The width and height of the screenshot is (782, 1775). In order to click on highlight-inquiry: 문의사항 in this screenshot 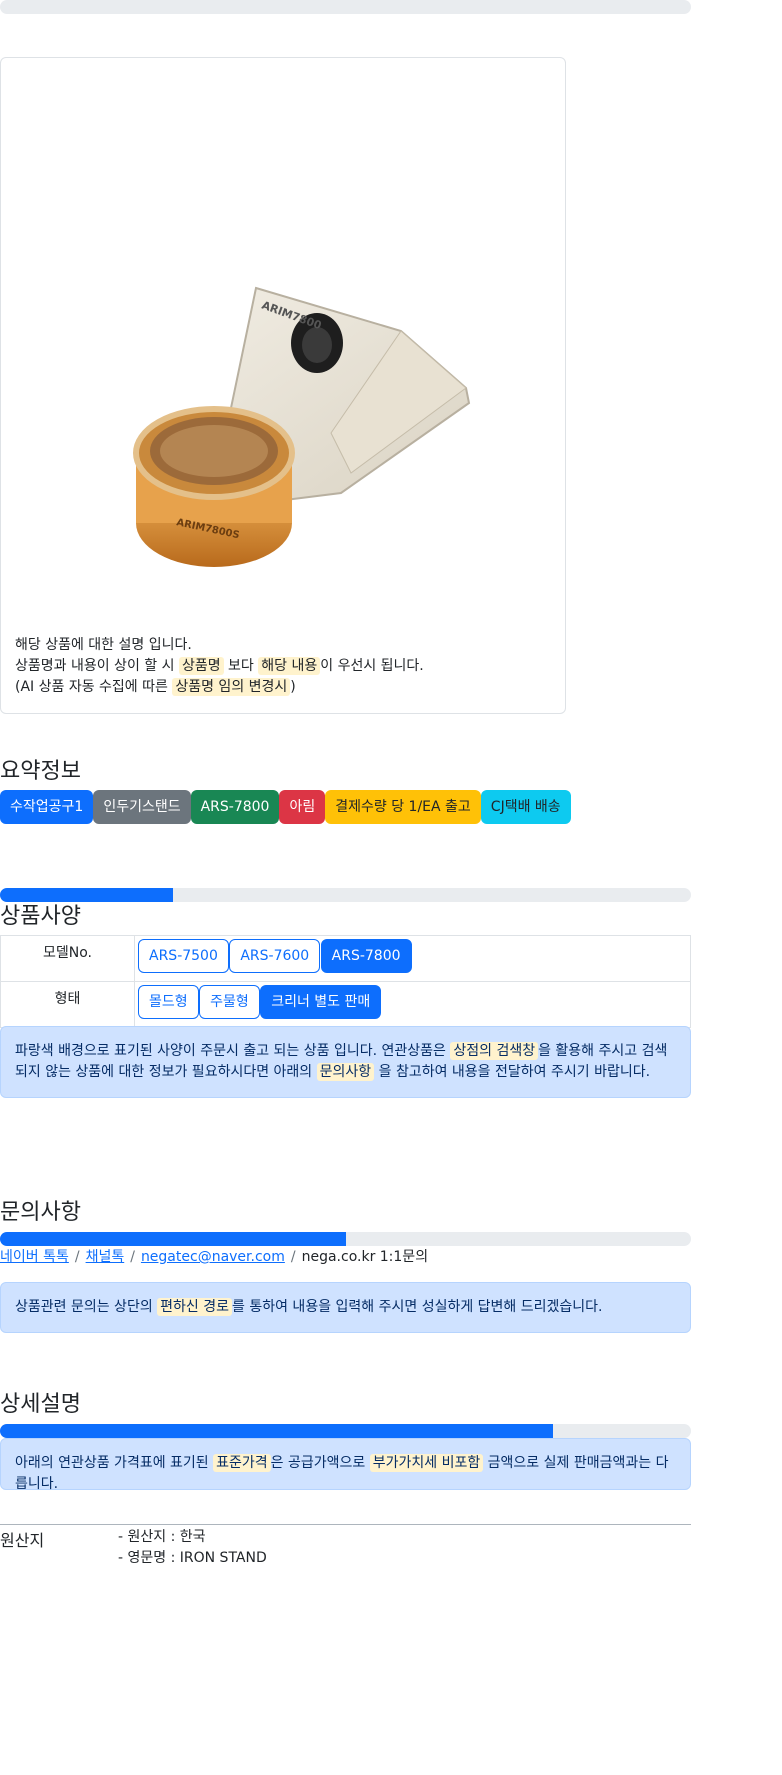, I will do `click(345, 1072)`.